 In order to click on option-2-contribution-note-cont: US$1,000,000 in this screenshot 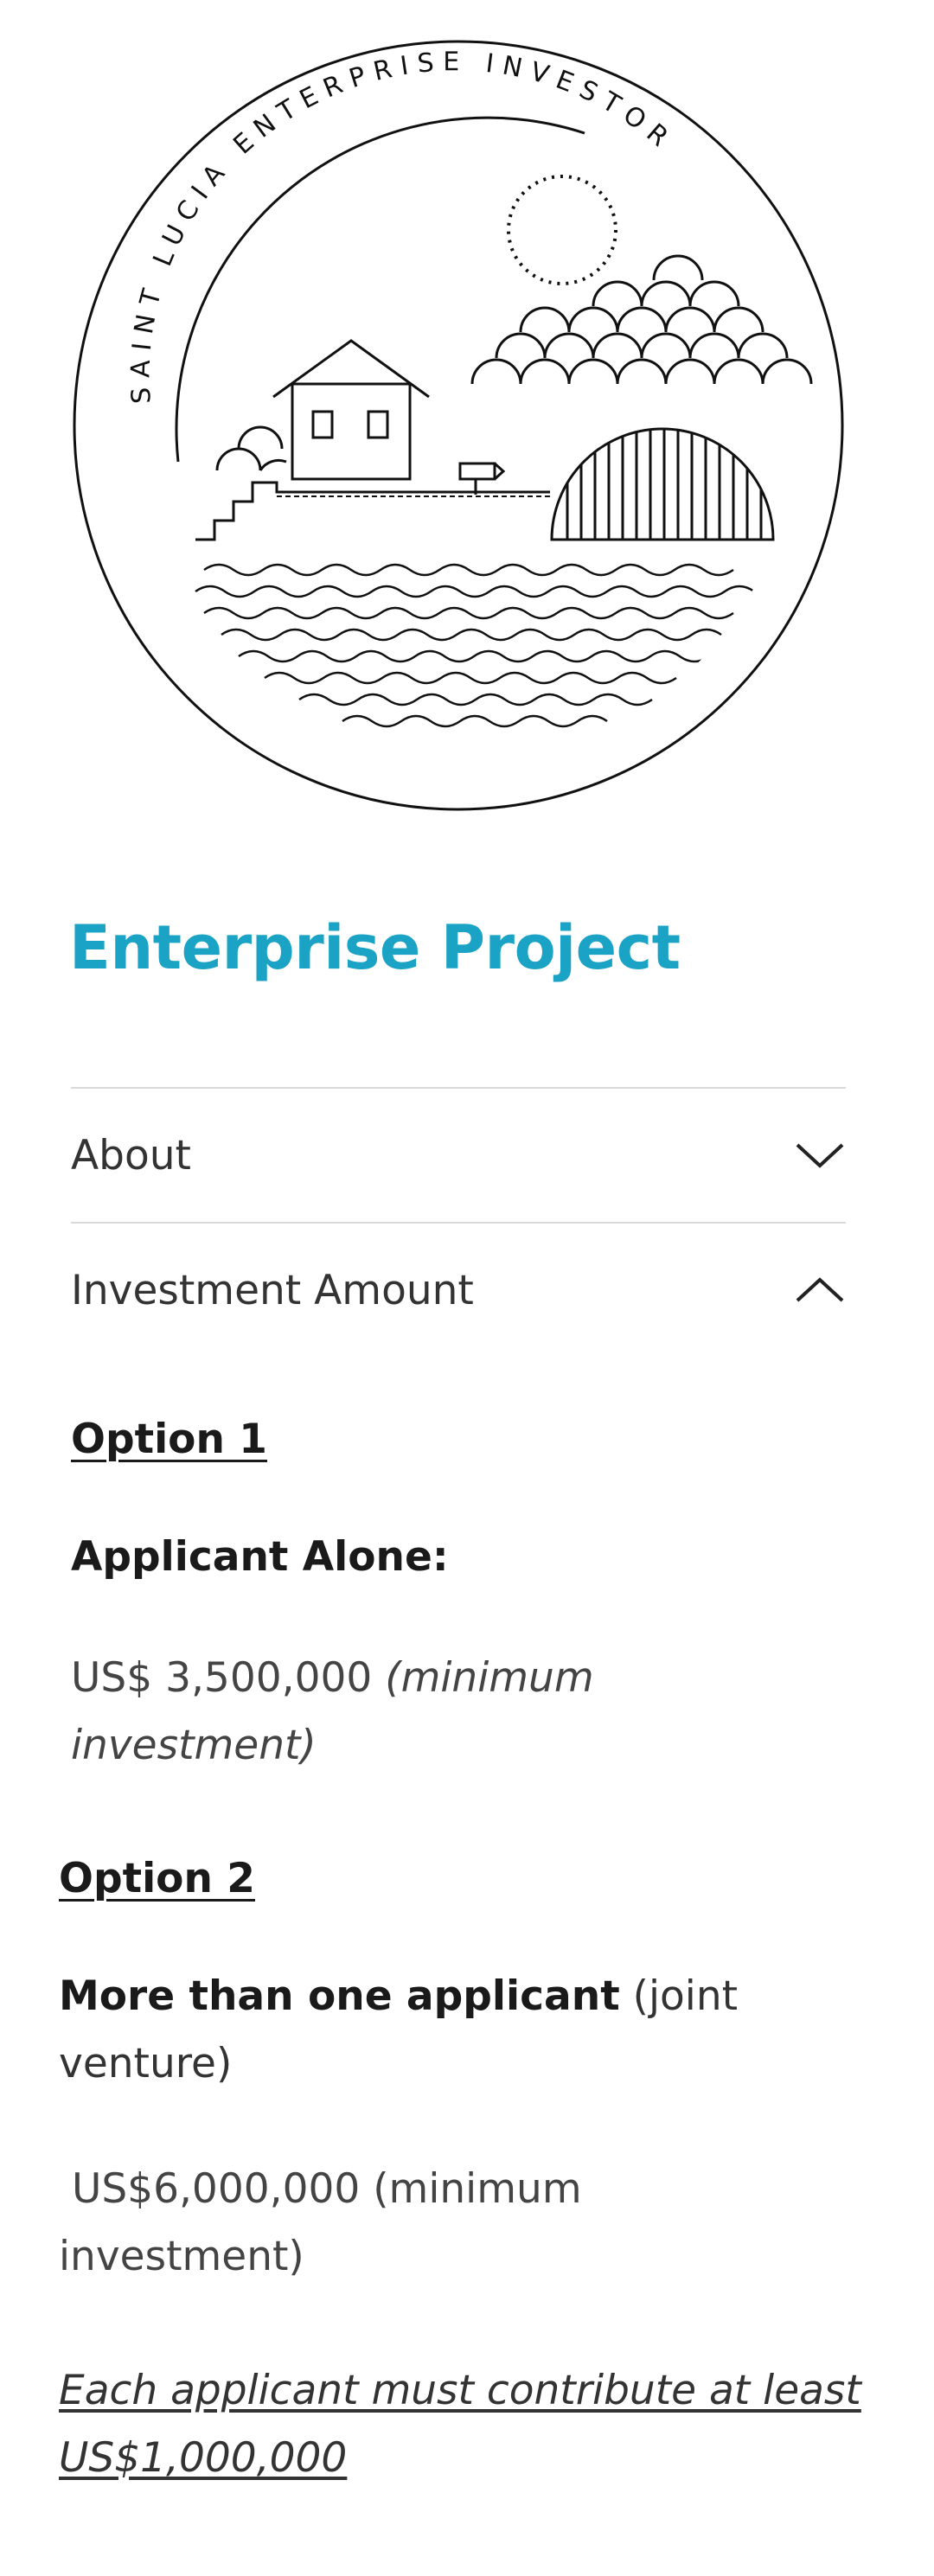, I will do `click(203, 2458)`.